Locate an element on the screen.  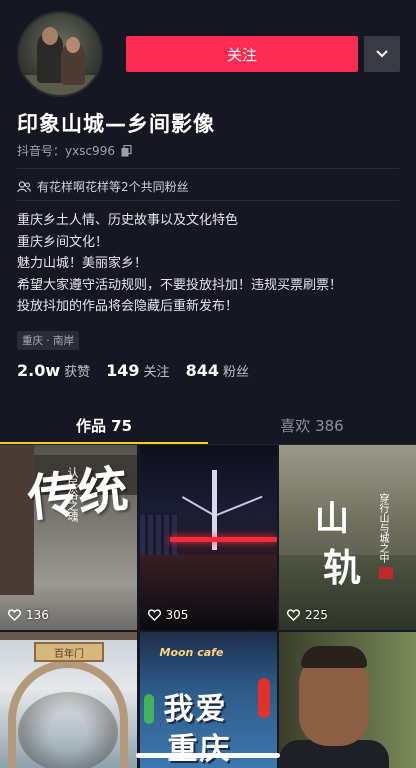
copy-icon is located at coordinates (126, 150).